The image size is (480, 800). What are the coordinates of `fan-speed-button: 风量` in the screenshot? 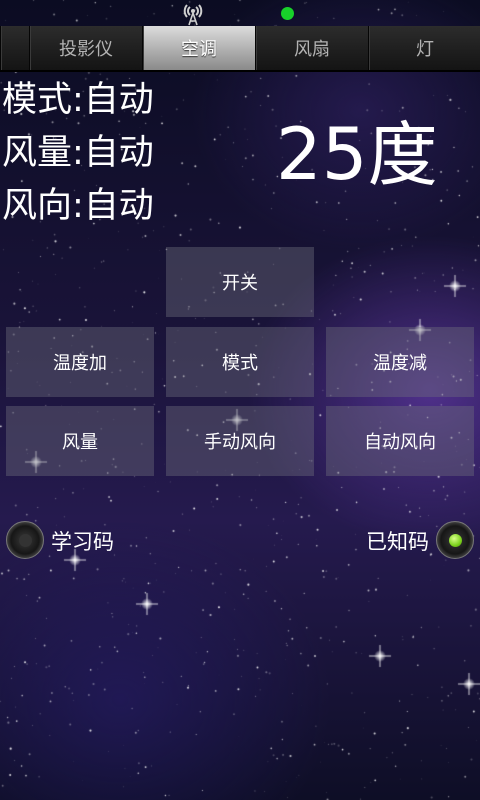 It's located at (80, 441).